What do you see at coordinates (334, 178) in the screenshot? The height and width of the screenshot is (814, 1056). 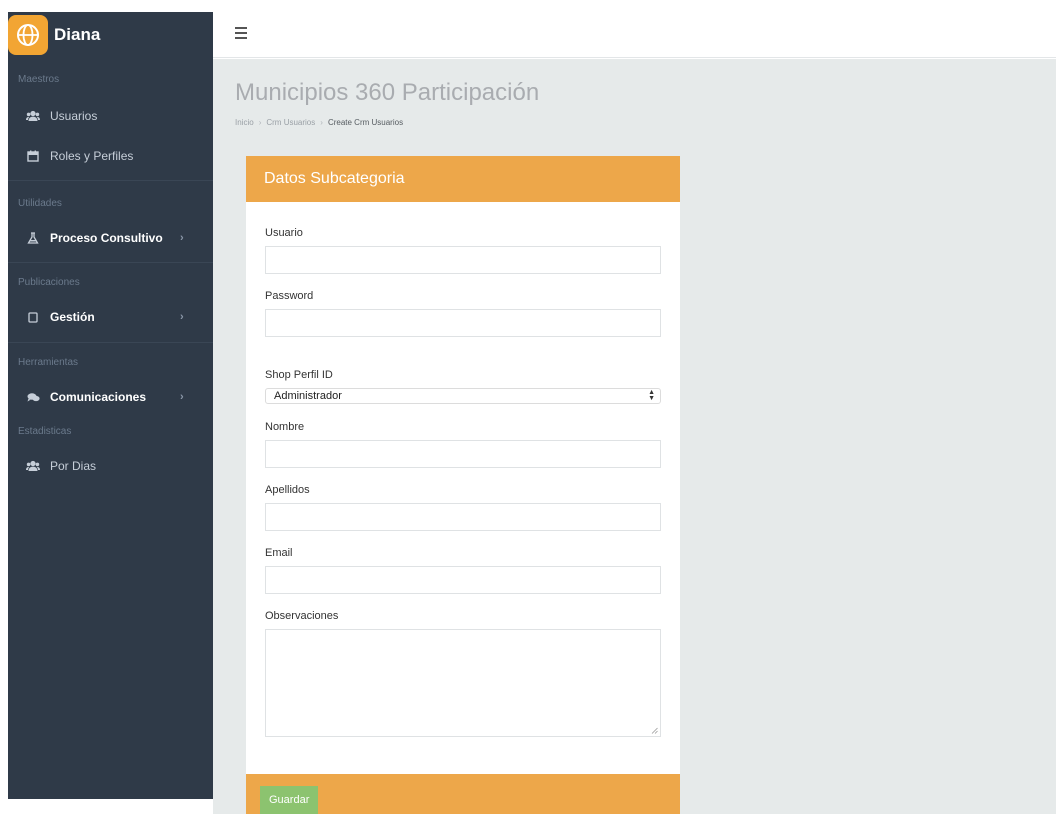 I see `panel-title: Datos Subcategoria` at bounding box center [334, 178].